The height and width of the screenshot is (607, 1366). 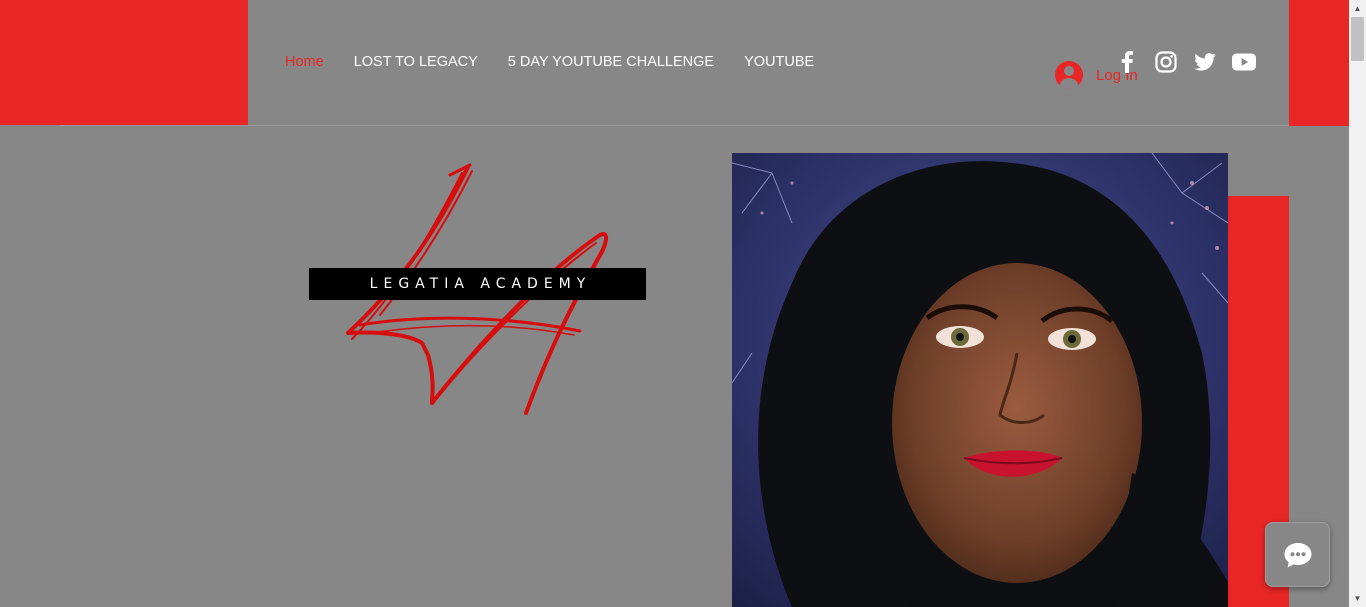 What do you see at coordinates (779, 62) in the screenshot?
I see `nav-item-youtube: YOUTUBE` at bounding box center [779, 62].